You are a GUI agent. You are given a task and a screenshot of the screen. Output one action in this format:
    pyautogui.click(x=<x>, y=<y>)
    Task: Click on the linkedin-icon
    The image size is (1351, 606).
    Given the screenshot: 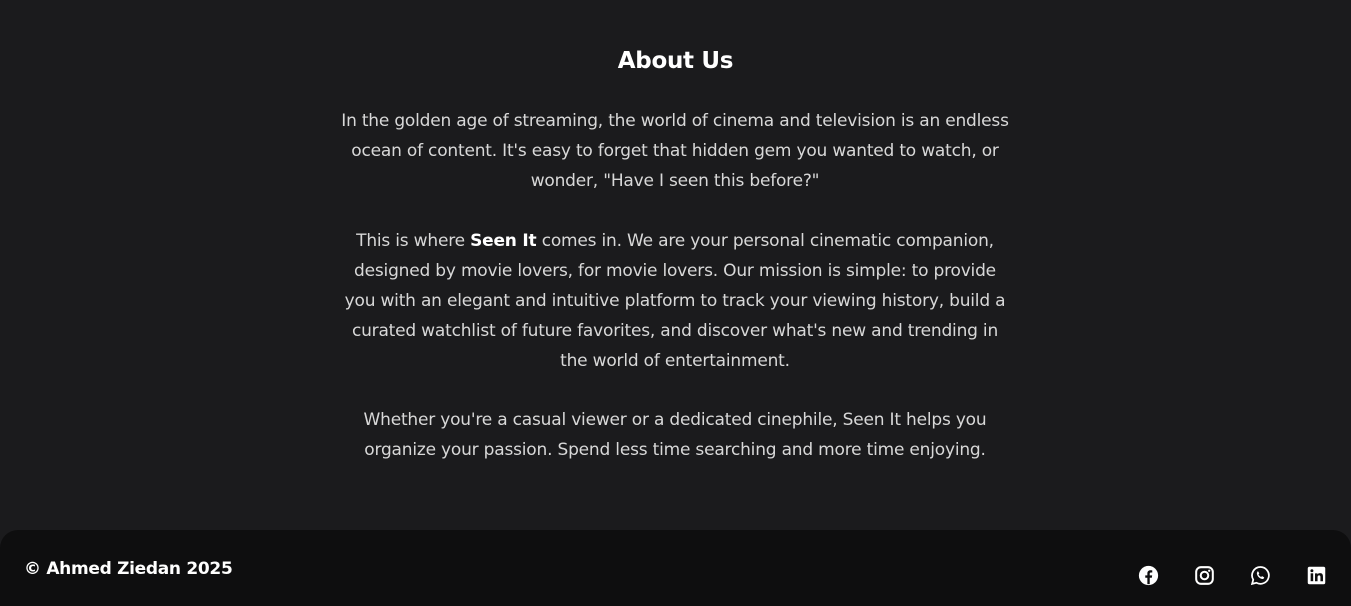 What is the action you would take?
    pyautogui.click(x=1316, y=575)
    